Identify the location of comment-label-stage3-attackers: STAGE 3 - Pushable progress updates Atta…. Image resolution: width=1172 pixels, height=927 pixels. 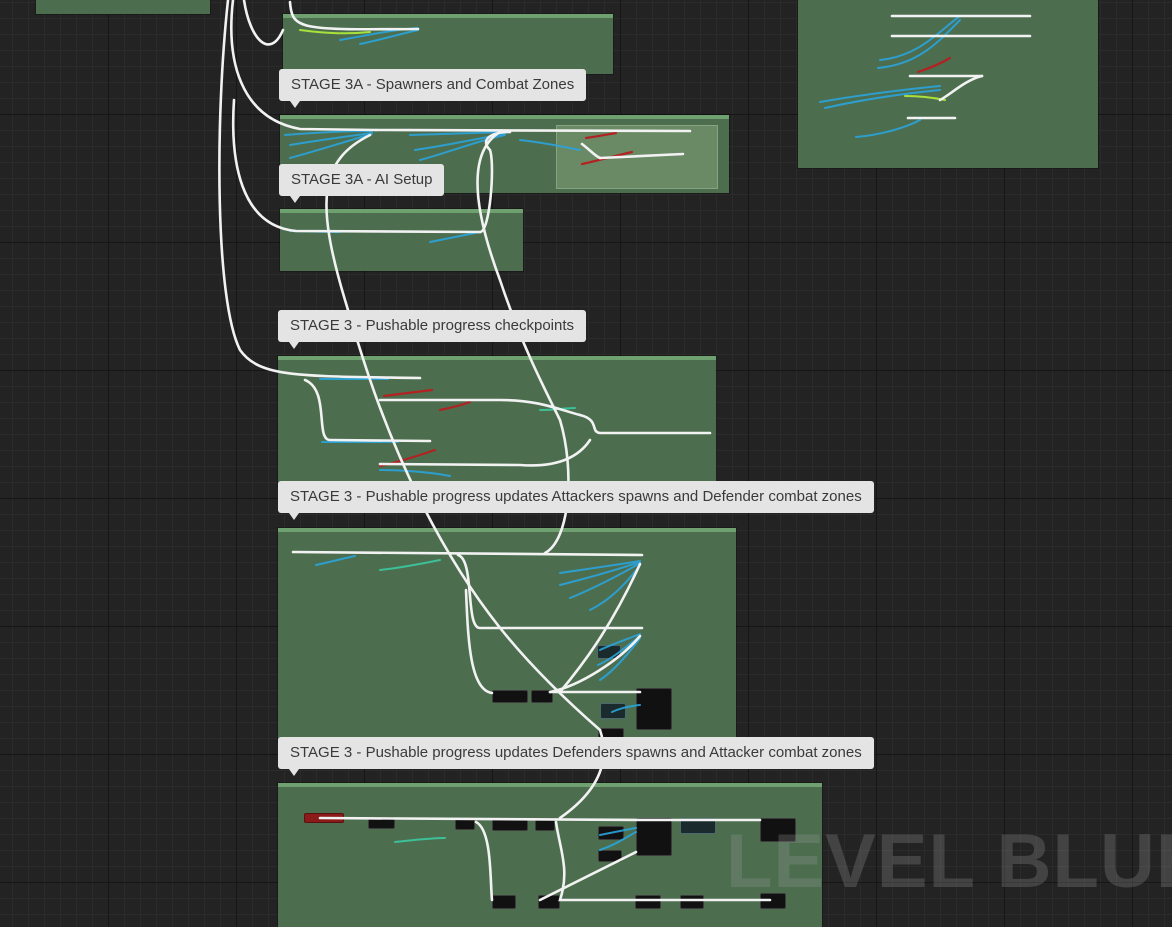
(576, 500).